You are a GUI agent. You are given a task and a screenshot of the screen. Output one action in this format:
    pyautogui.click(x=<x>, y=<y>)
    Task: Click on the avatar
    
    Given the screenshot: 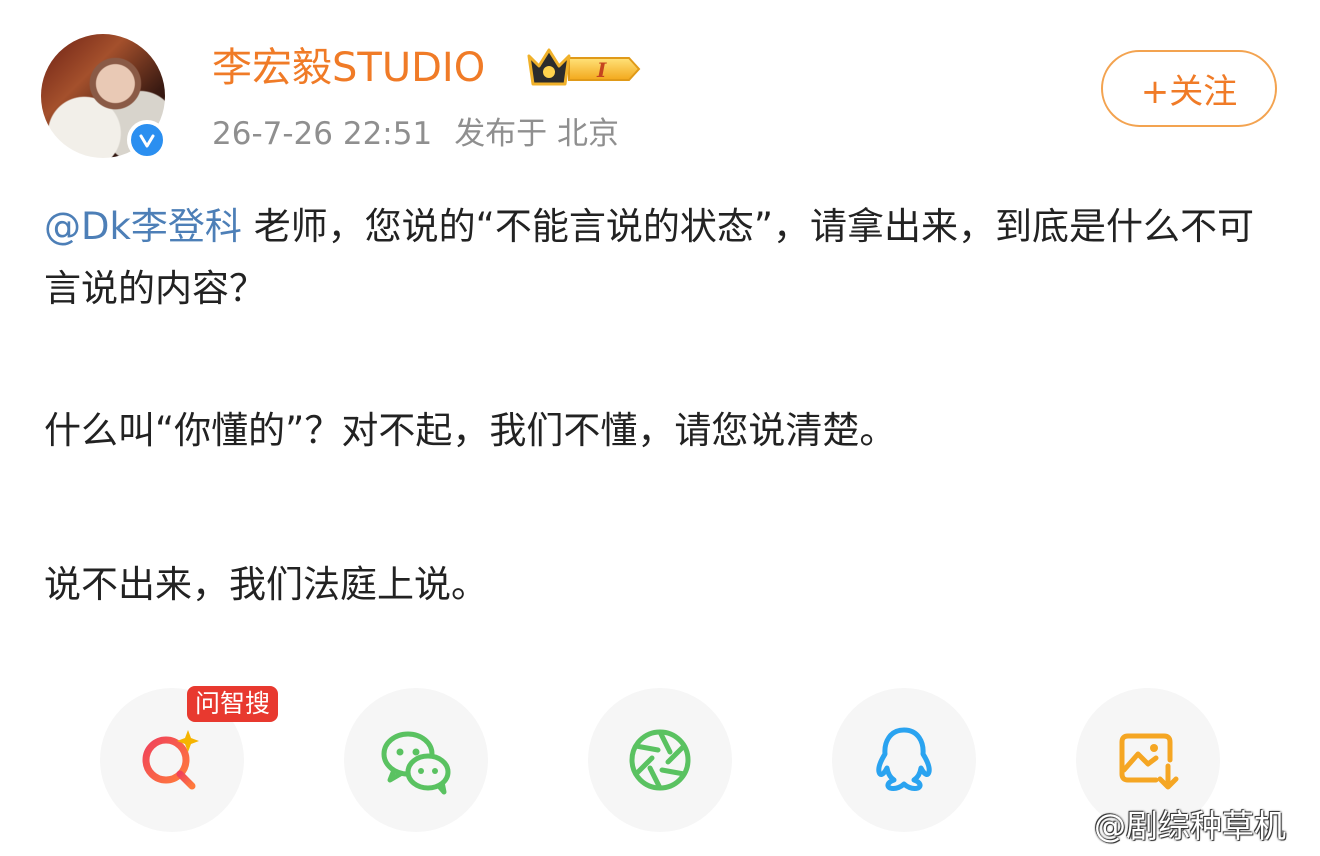 What is the action you would take?
    pyautogui.click(x=105, y=98)
    